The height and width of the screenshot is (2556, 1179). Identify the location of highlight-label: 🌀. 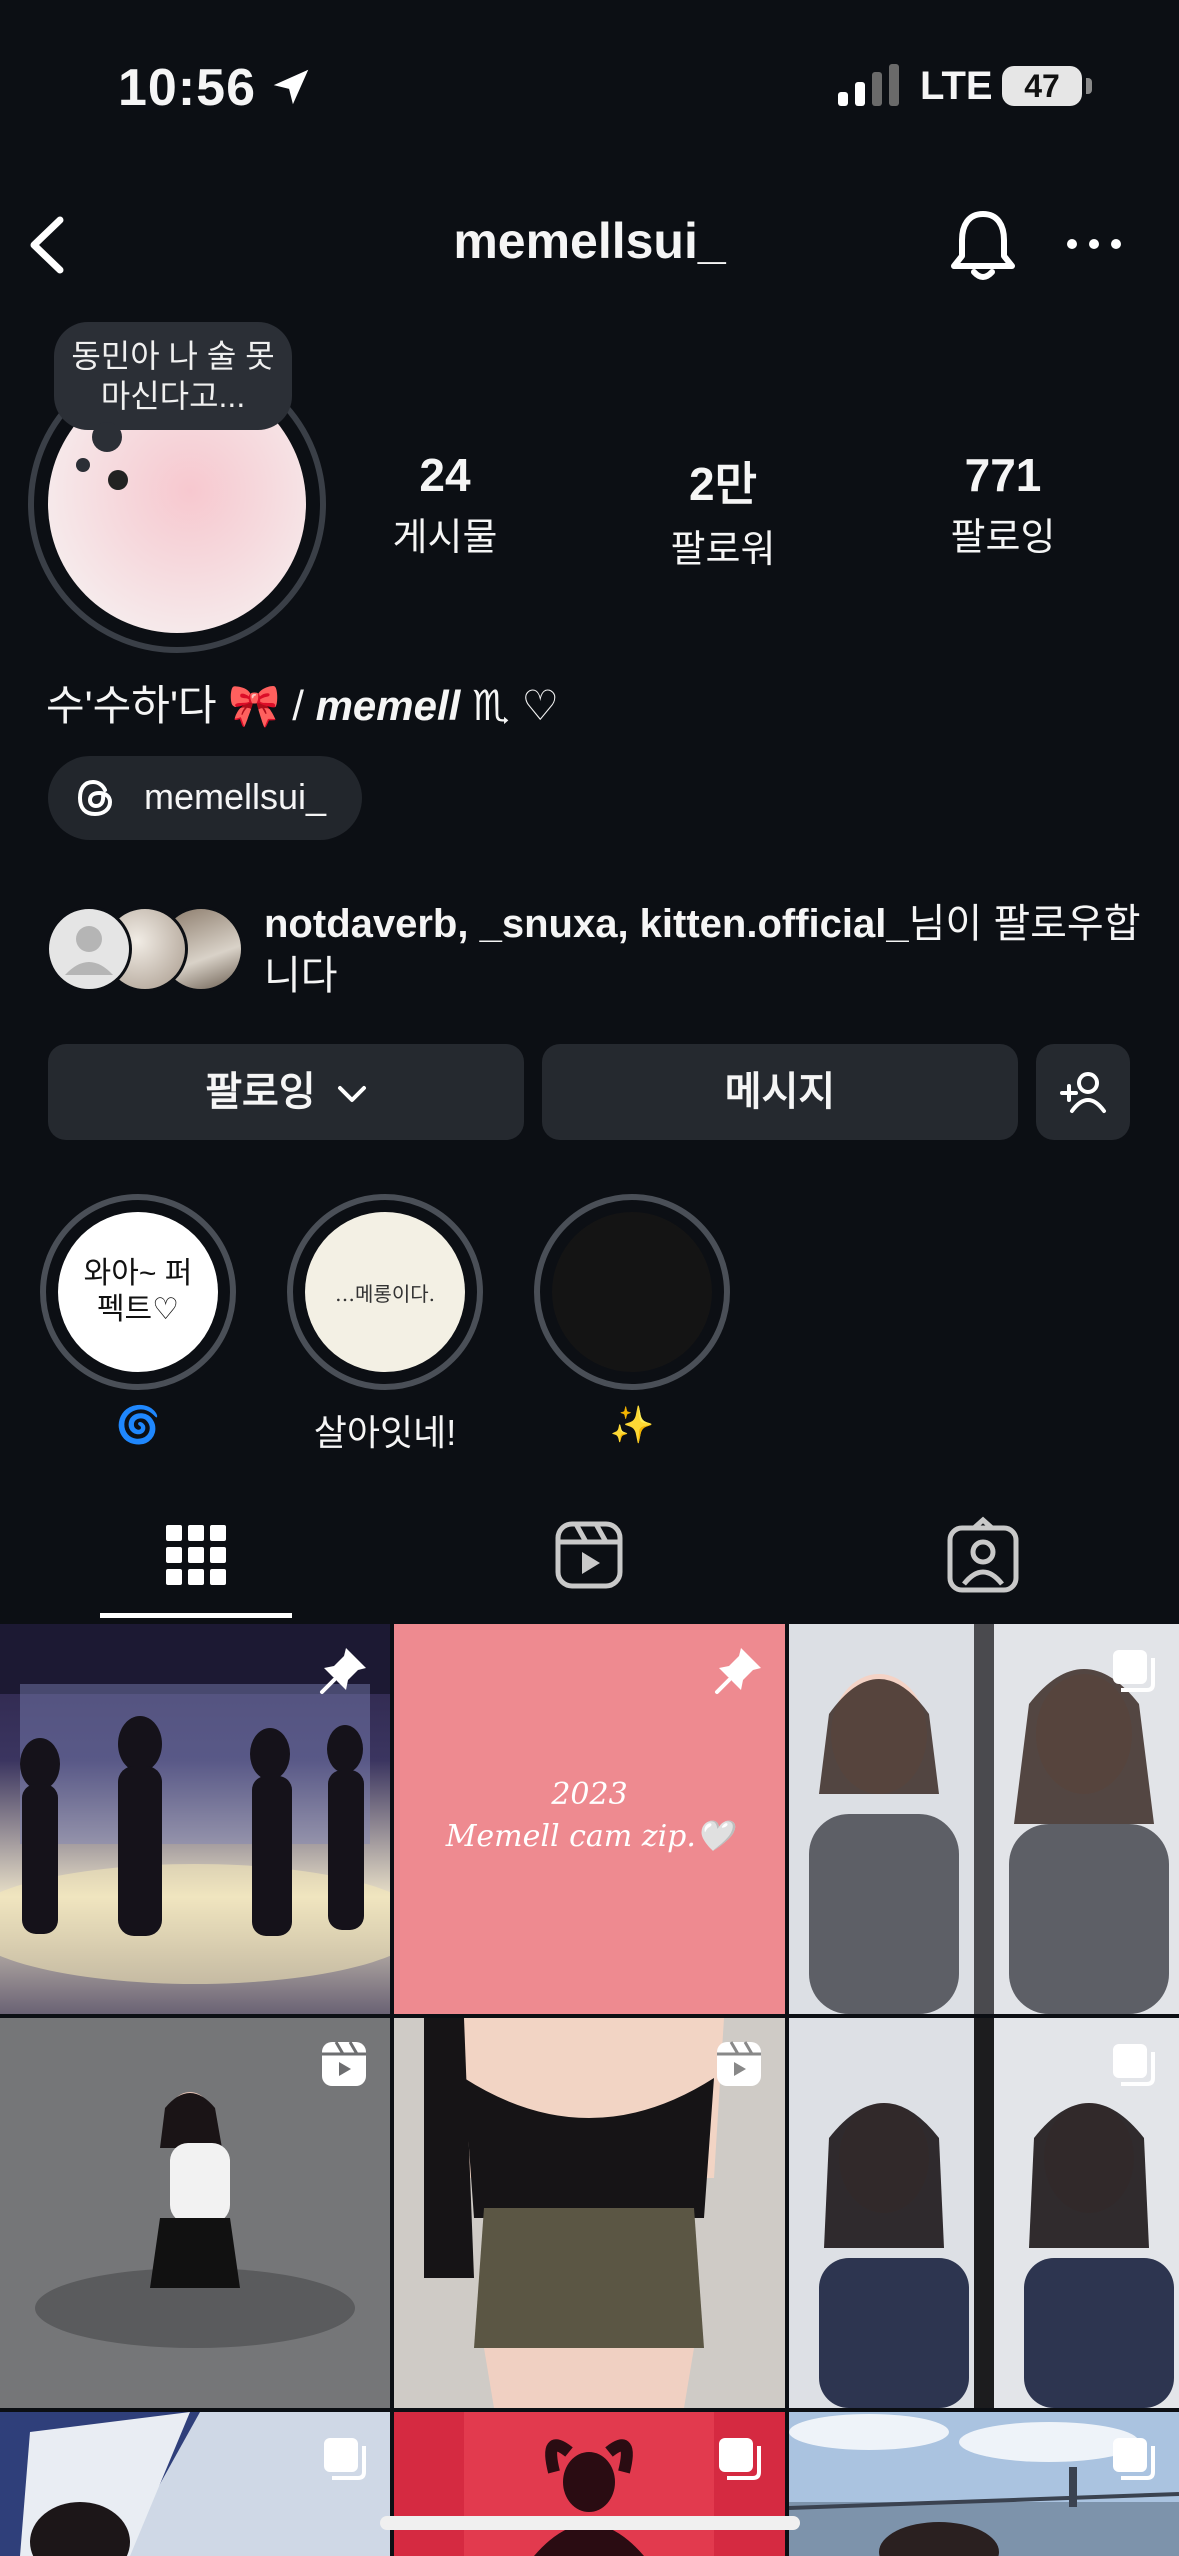
(138, 1424).